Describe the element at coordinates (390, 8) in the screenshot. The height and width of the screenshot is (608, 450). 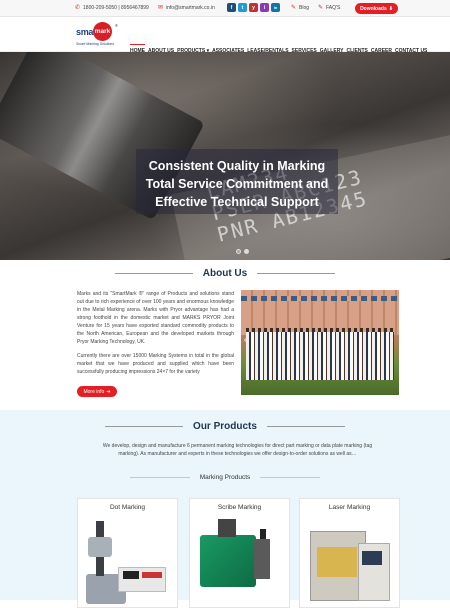
I see `download-icon: ⬇` at that location.